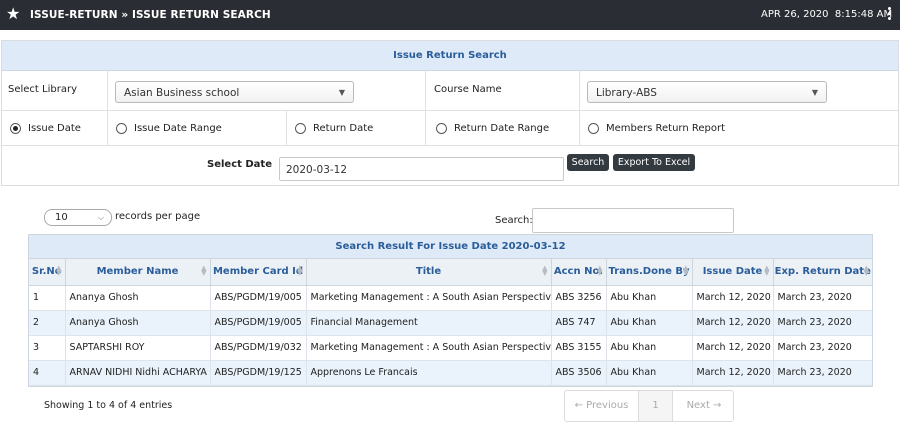  Describe the element at coordinates (588, 162) in the screenshot. I see `search-button: Search` at that location.